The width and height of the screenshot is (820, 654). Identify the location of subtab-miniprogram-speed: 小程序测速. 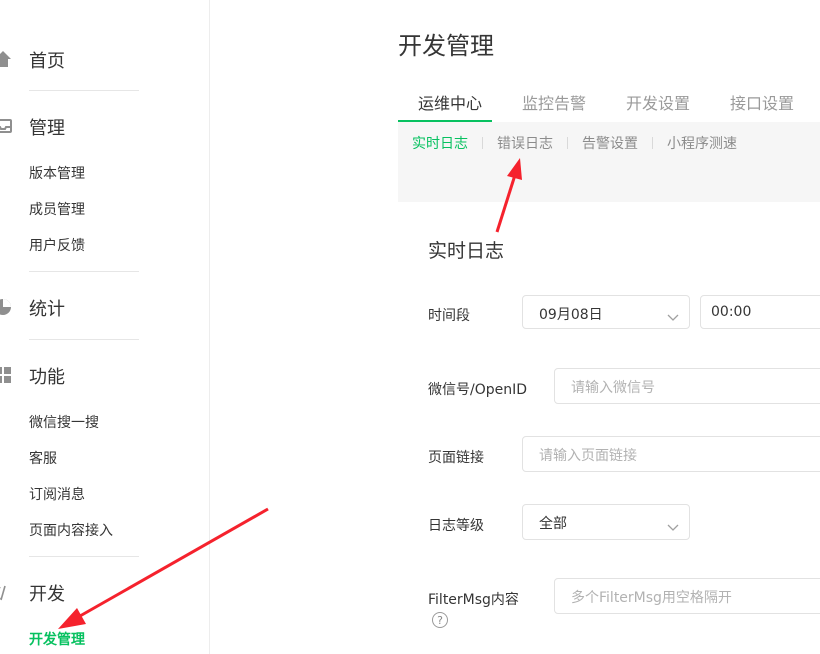
(702, 143).